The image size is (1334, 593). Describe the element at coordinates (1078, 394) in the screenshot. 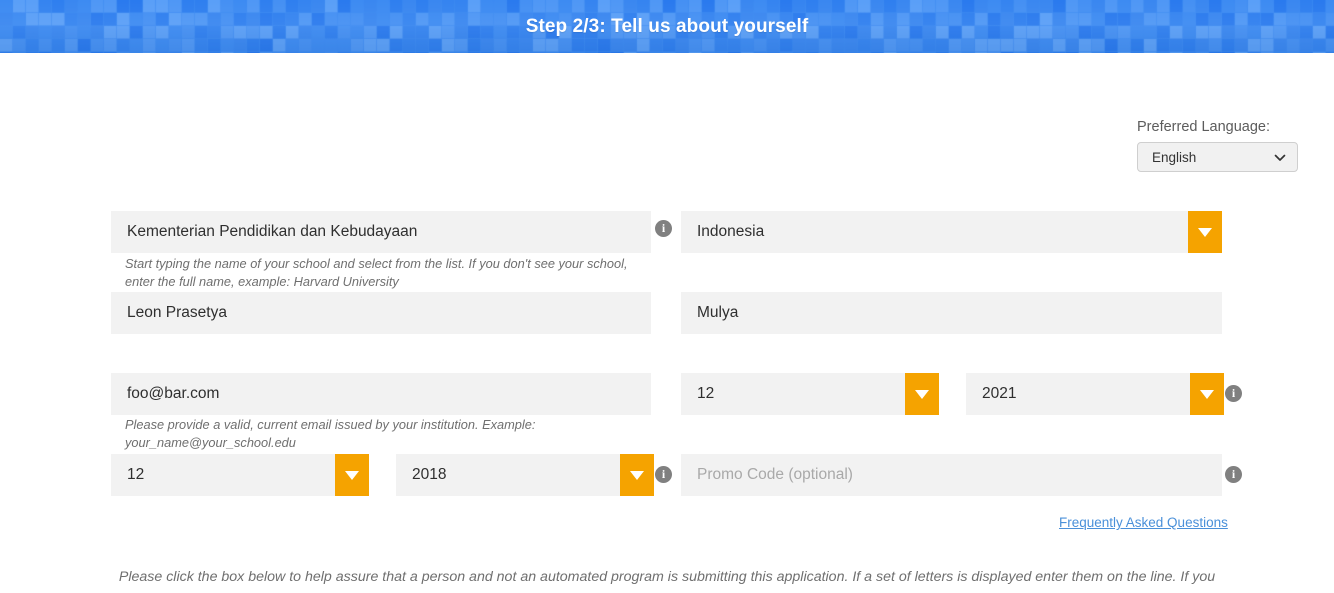

I see `graduation-year-value: 2021` at that location.